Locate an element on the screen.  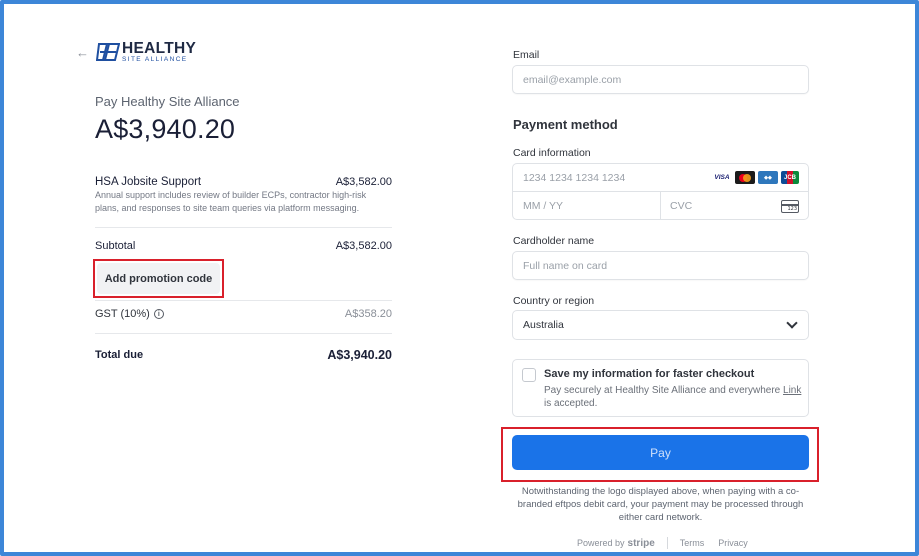
arrow-left-icon: ← is located at coordinates (86, 52).